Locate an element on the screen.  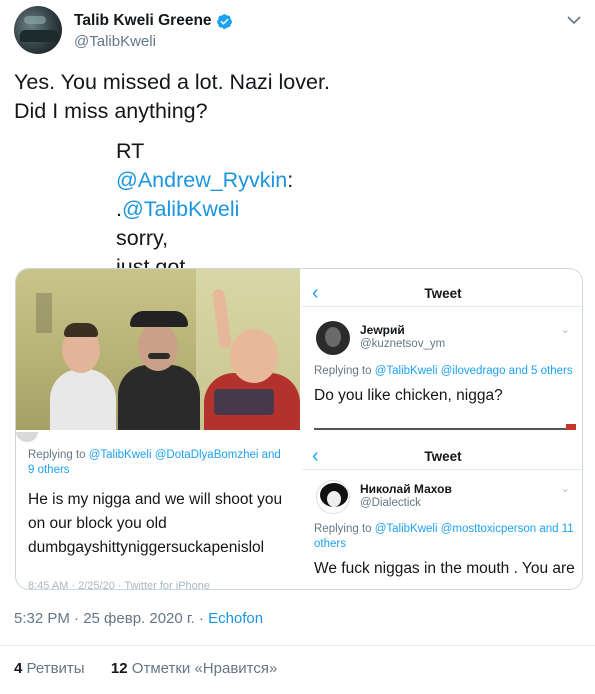
author-handle: @TalibKweli is located at coordinates (115, 41).